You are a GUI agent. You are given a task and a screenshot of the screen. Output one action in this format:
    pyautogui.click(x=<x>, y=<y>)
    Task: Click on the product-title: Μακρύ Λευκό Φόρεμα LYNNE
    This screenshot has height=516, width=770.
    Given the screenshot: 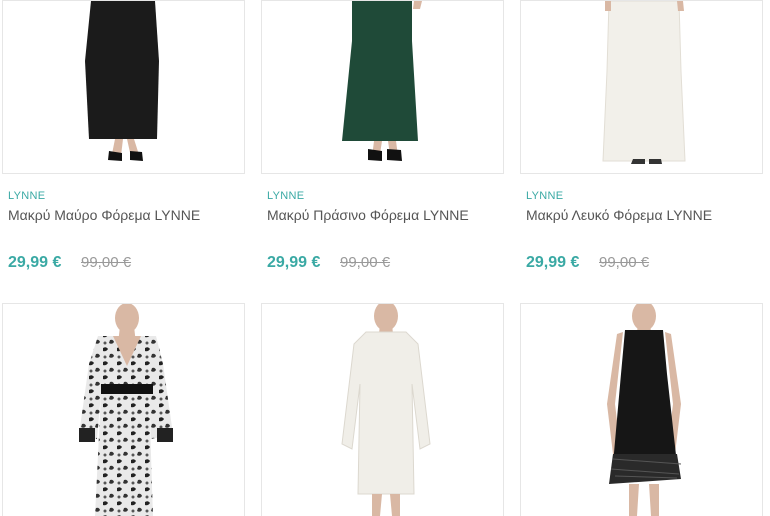 What is the action you would take?
    pyautogui.click(x=619, y=215)
    